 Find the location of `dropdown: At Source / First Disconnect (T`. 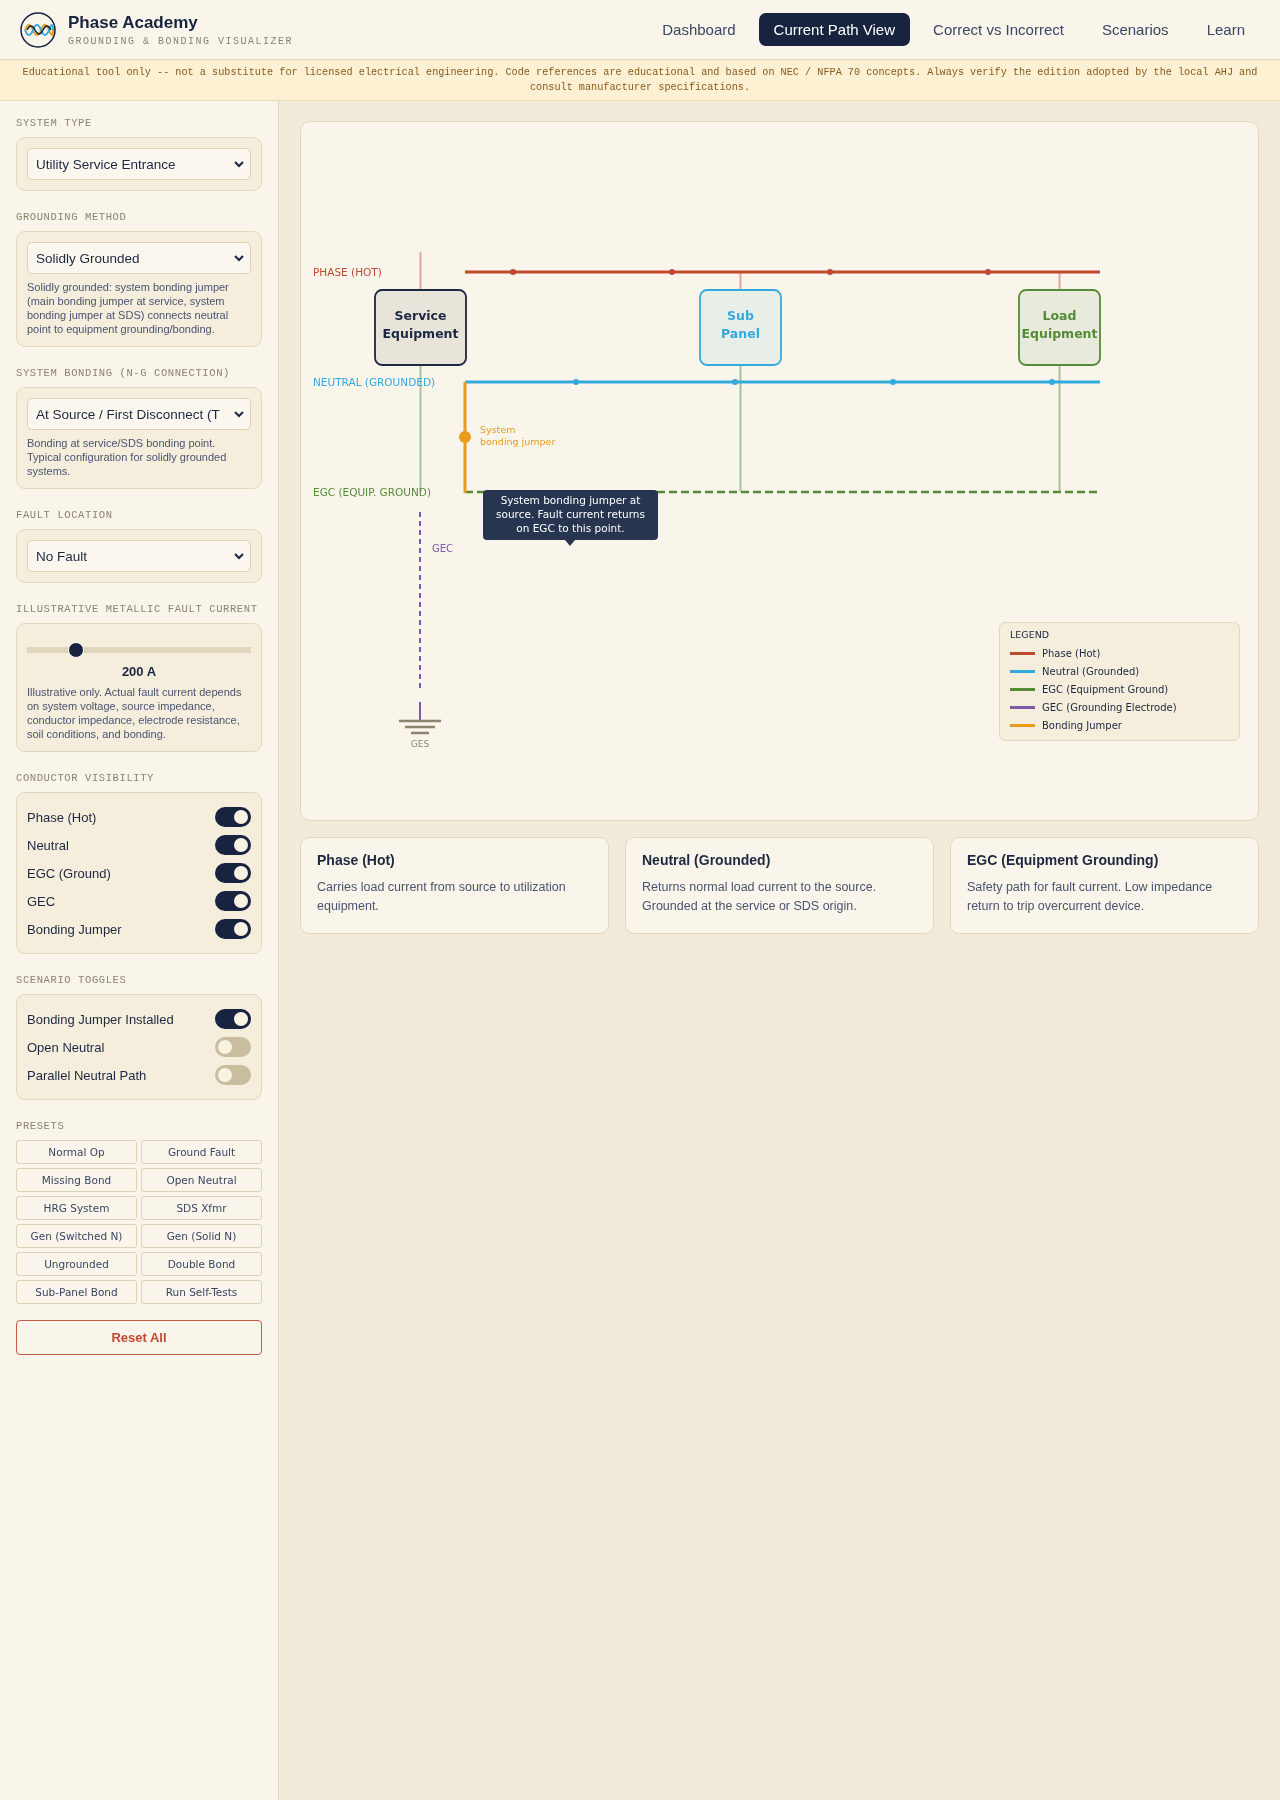

dropdown: At Source / First Disconnect (T is located at coordinates (139, 414).